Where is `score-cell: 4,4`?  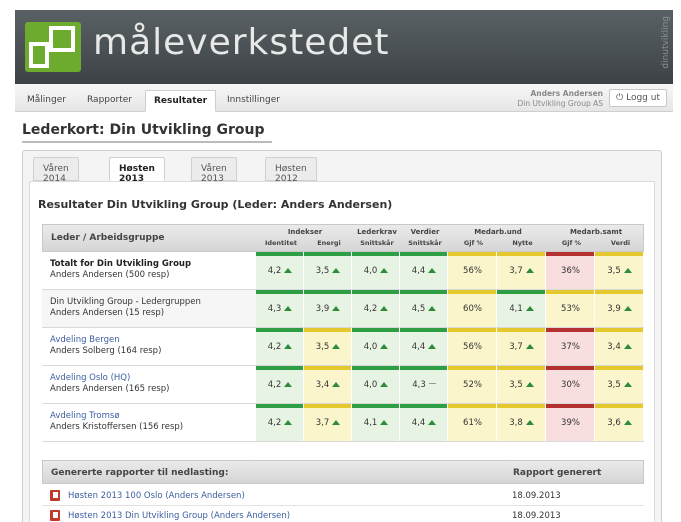 score-cell: 4,4 is located at coordinates (424, 422).